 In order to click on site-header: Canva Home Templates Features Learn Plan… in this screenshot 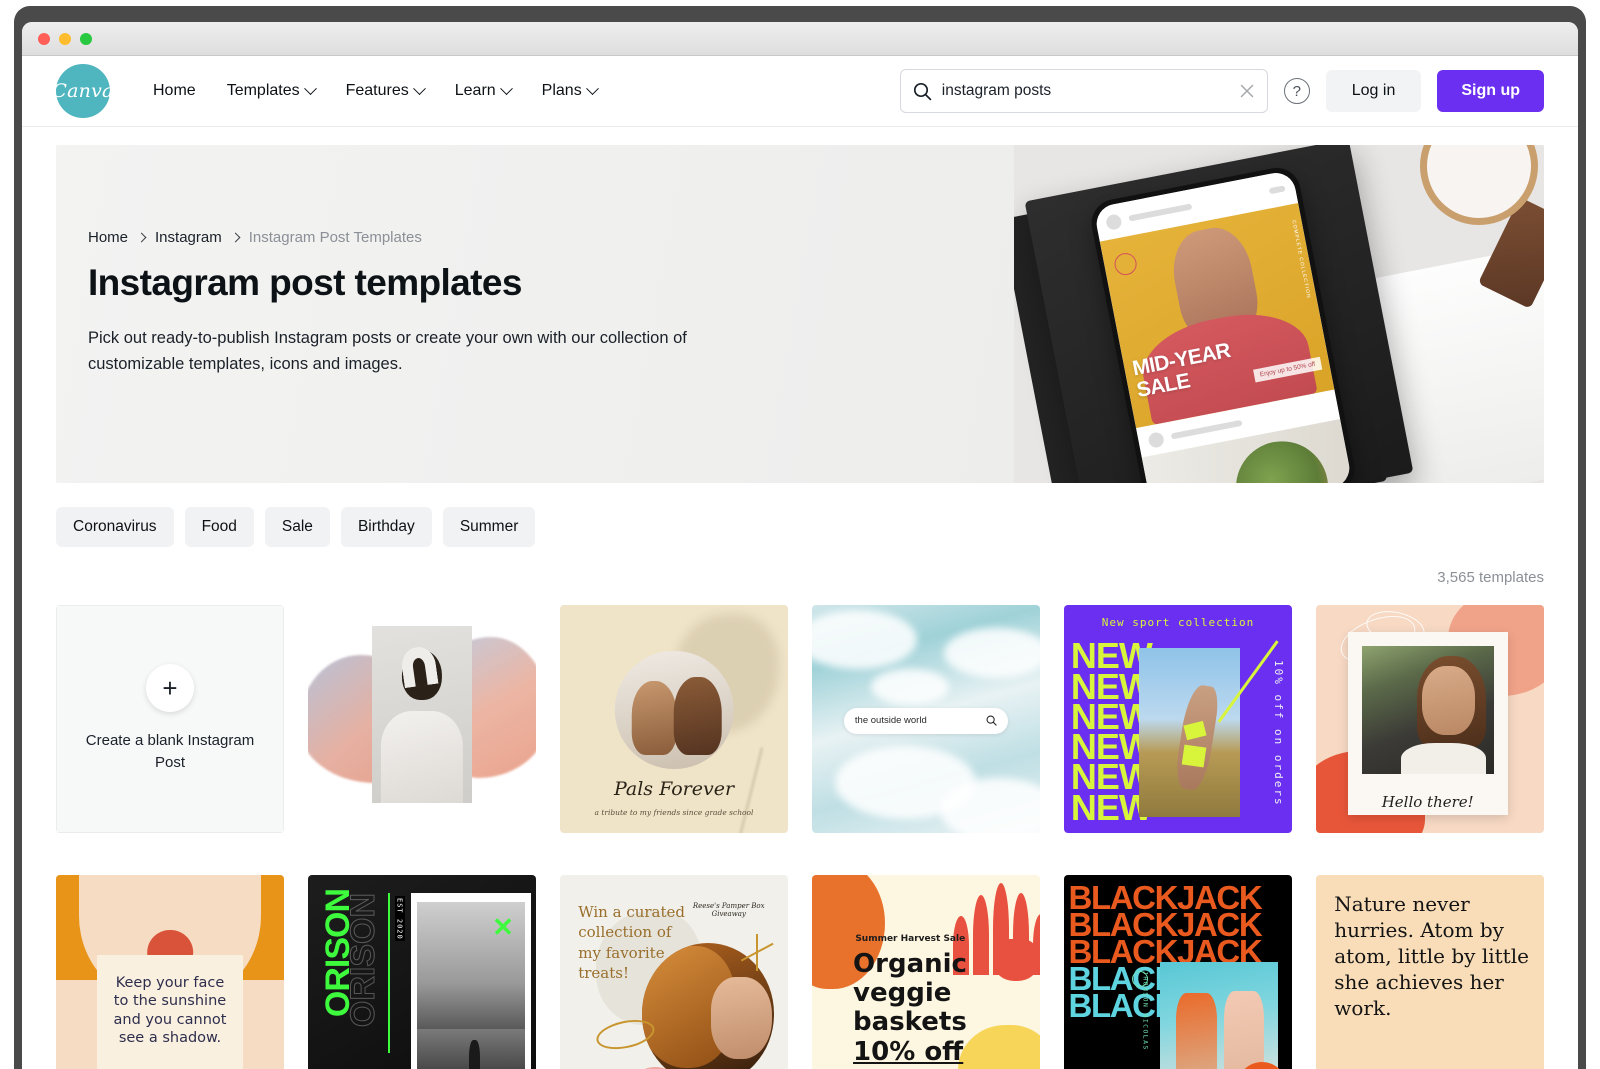, I will do `click(800, 91)`.